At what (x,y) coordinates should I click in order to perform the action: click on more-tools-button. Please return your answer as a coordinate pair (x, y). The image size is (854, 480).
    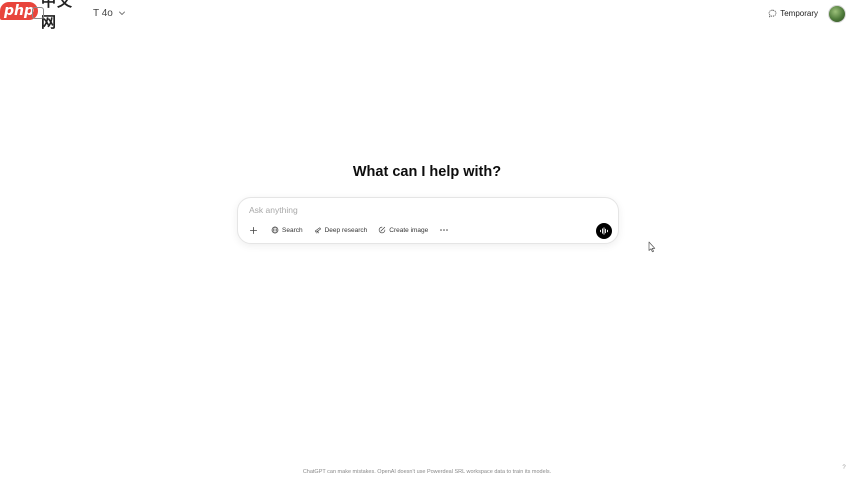
    Looking at the image, I should click on (444, 230).